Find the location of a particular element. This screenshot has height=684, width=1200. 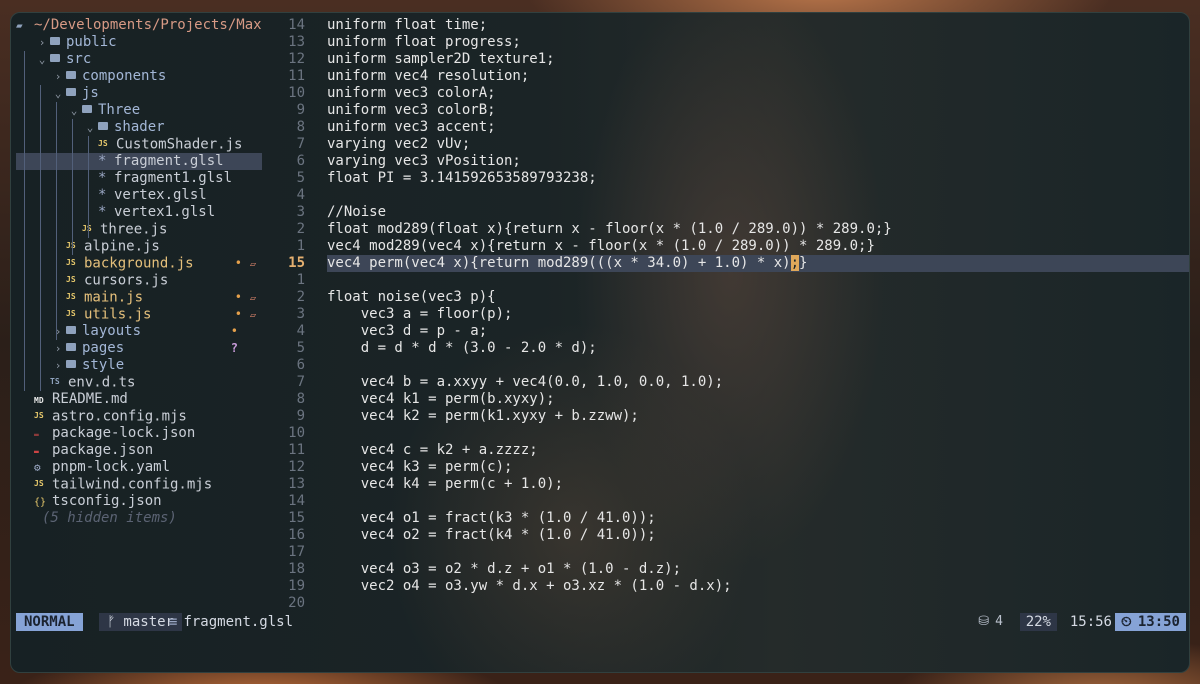

code-line: vec3 a = floor(p); is located at coordinates (420, 314).